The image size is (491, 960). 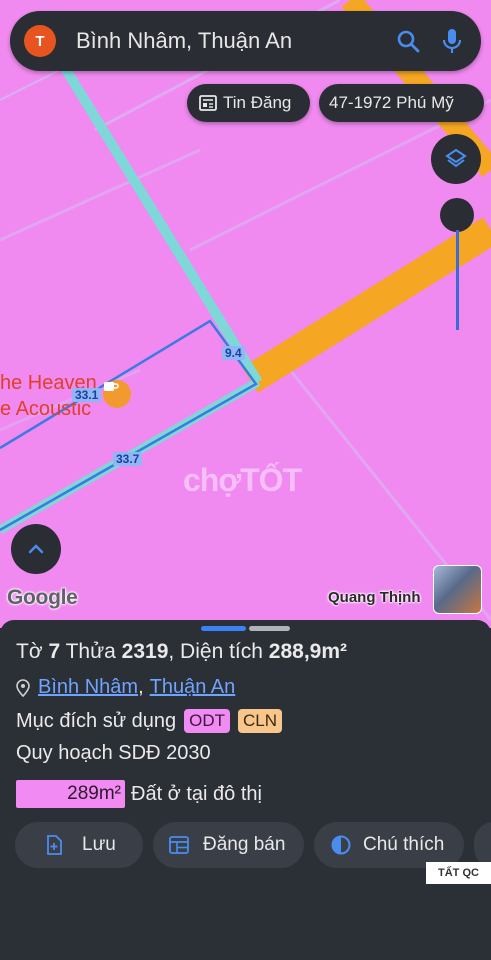 What do you see at coordinates (457, 215) in the screenshot?
I see `opacity-slider-handle` at bounding box center [457, 215].